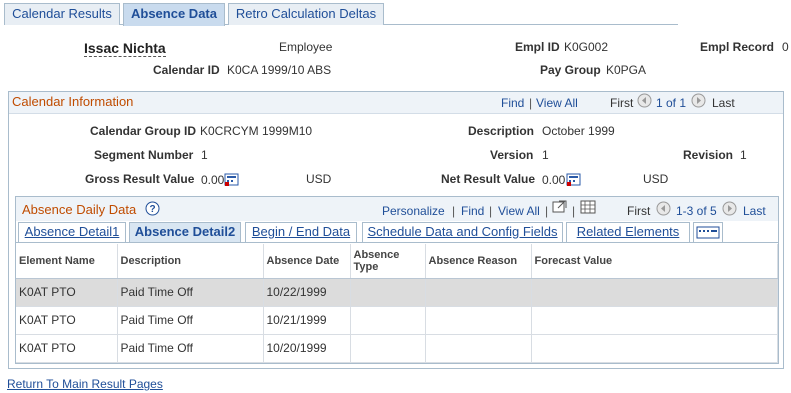 The width and height of the screenshot is (791, 393). Describe the element at coordinates (723, 103) in the screenshot. I see `calendar-last-label: Last` at that location.